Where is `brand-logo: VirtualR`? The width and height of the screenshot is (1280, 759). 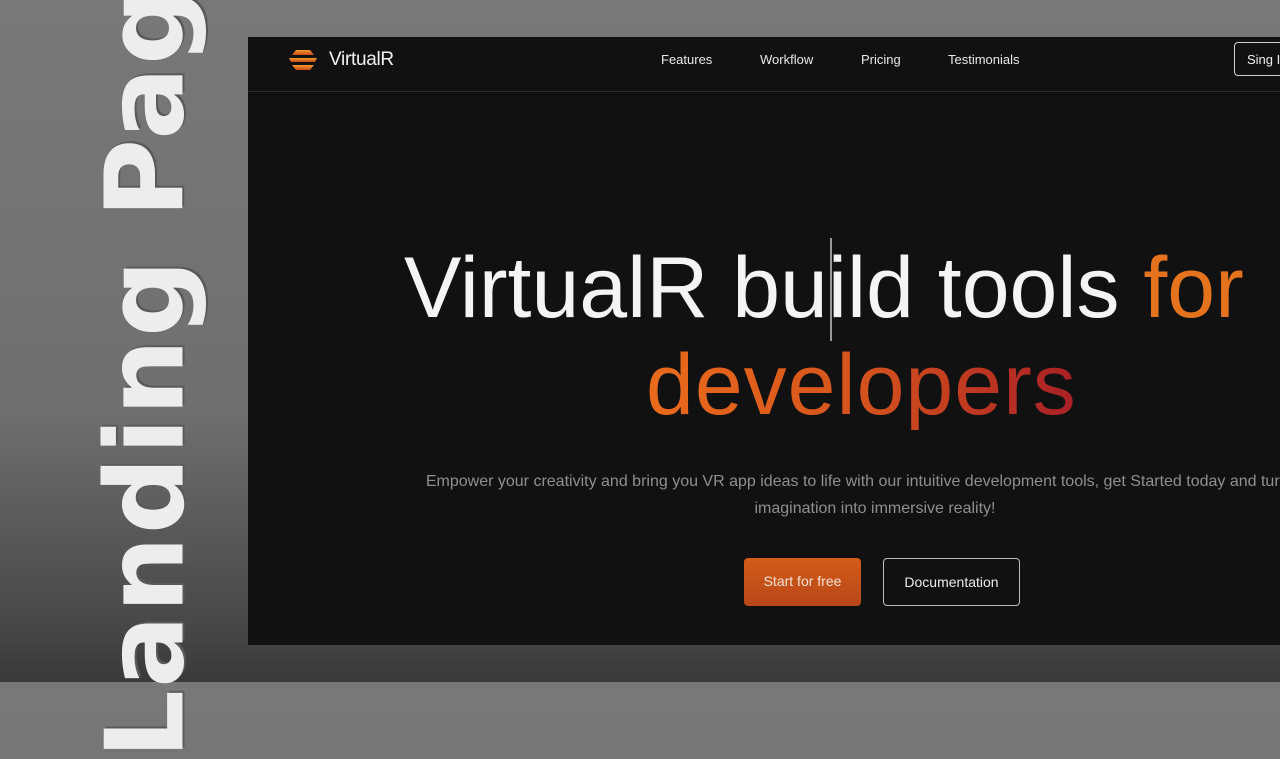
brand-logo: VirtualR is located at coordinates (340, 60).